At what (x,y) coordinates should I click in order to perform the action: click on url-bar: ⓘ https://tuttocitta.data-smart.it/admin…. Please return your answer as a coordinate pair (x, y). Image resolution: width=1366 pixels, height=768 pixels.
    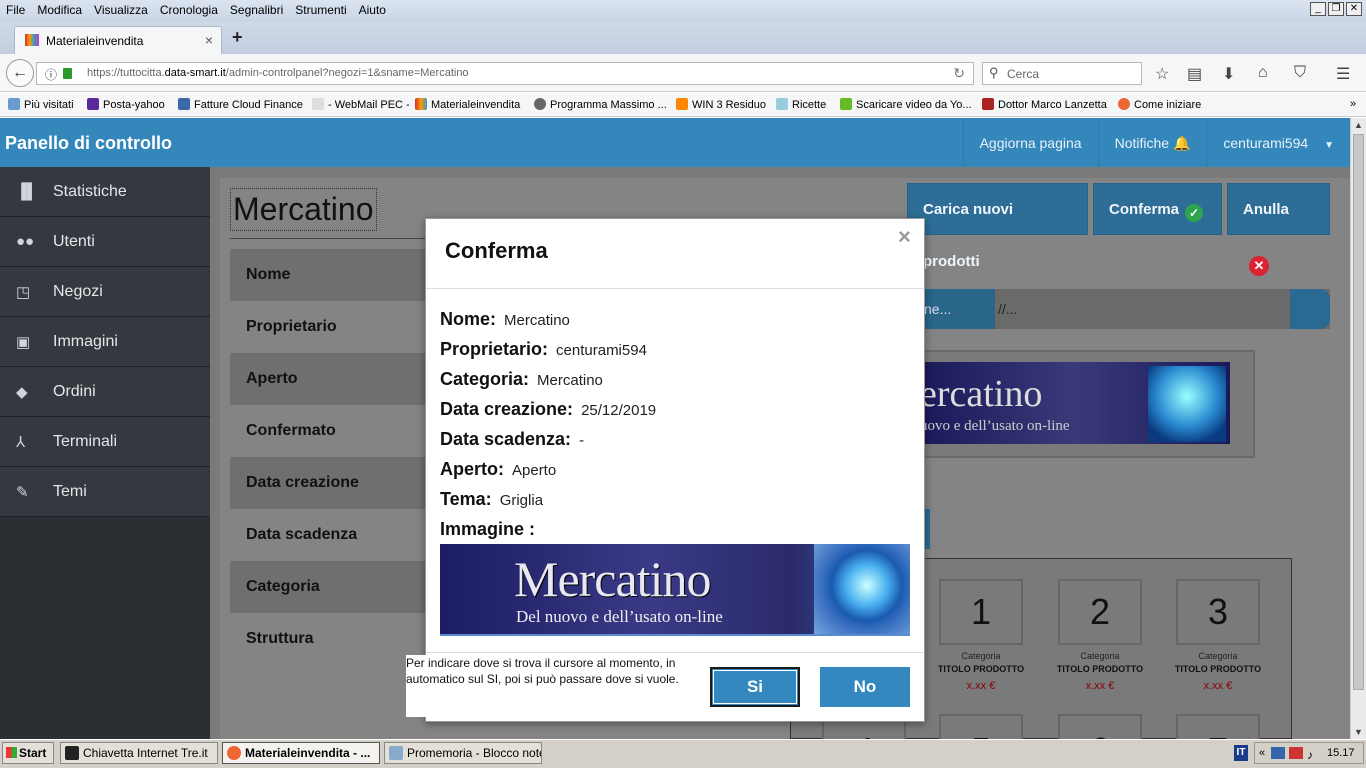
    Looking at the image, I should click on (505, 73).